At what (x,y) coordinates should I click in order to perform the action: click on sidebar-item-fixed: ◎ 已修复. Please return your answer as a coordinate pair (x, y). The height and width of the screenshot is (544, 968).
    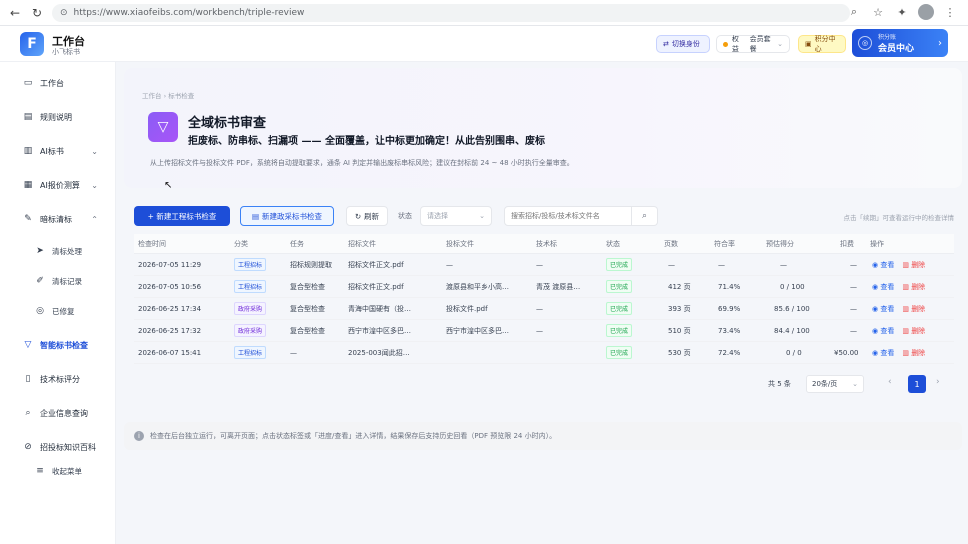
    Looking at the image, I should click on (58, 311).